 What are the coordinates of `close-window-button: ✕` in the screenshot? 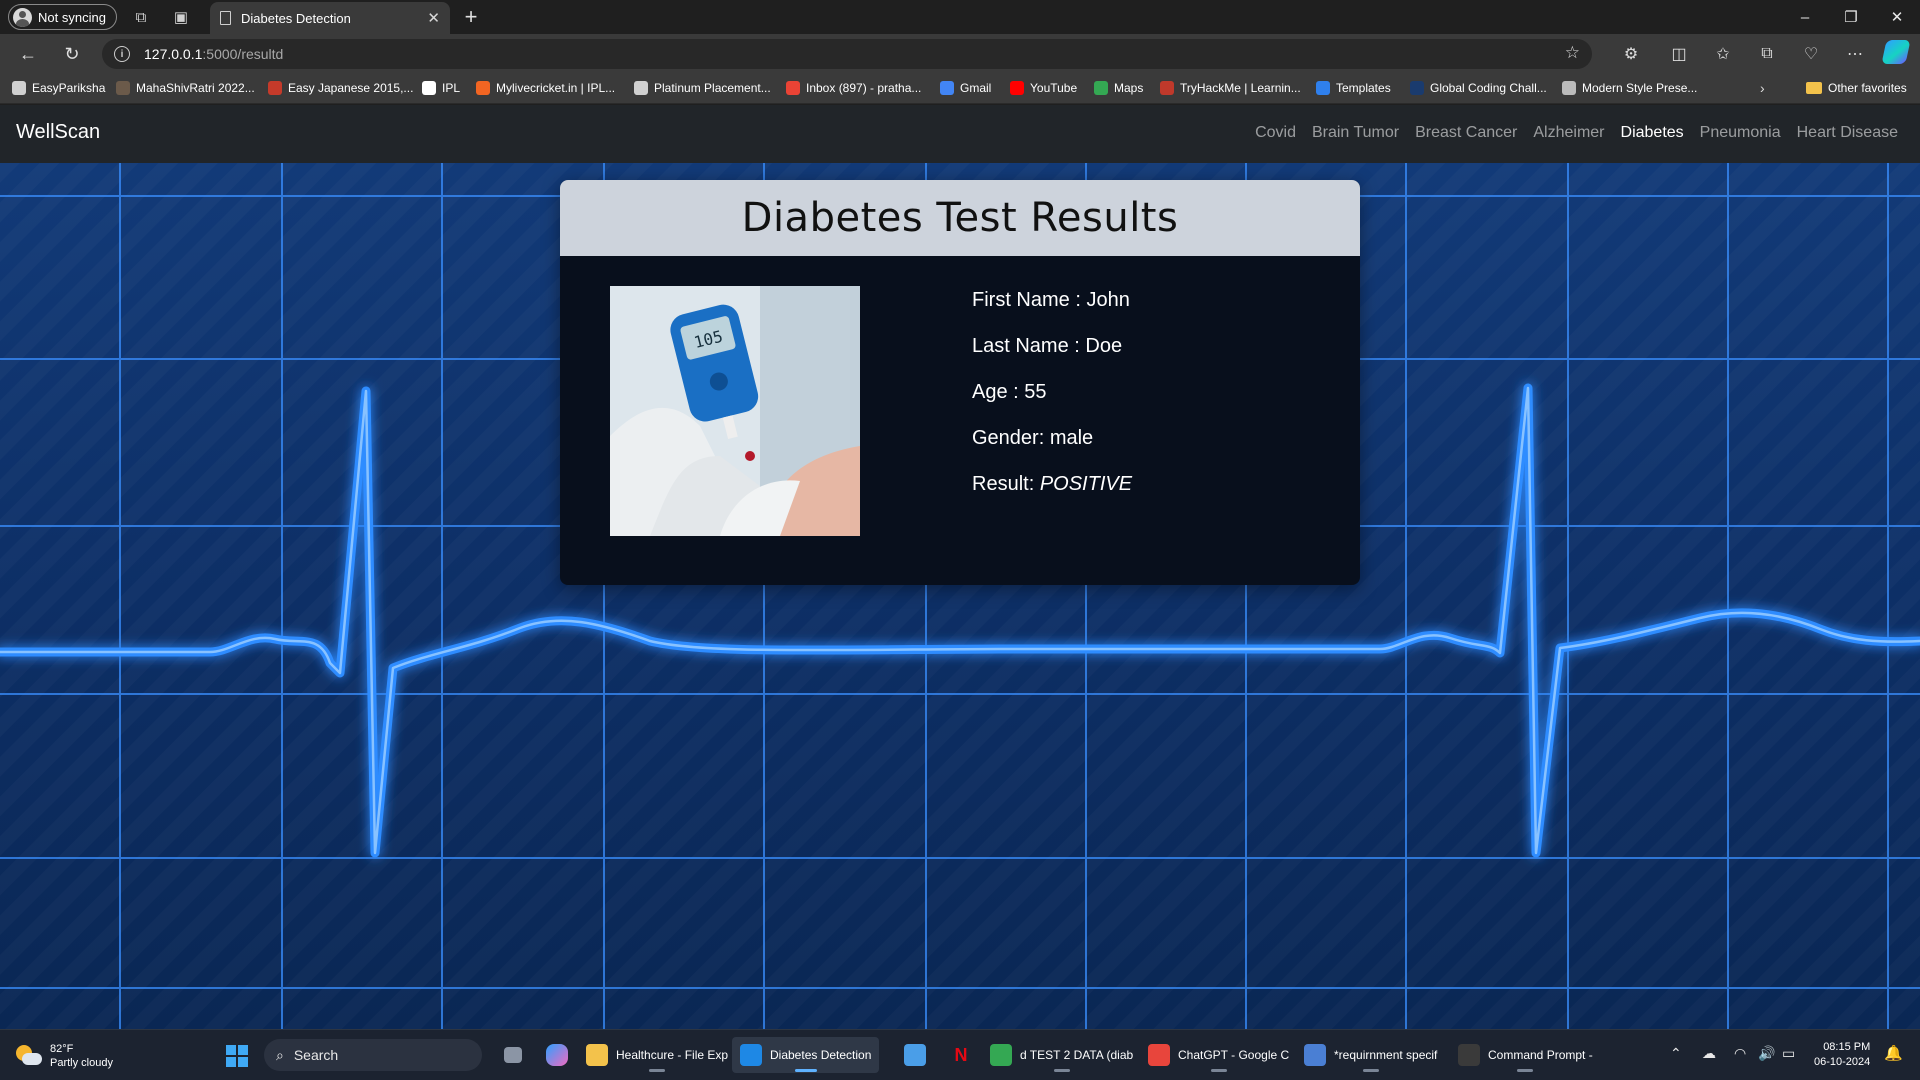 It's located at (1897, 17).